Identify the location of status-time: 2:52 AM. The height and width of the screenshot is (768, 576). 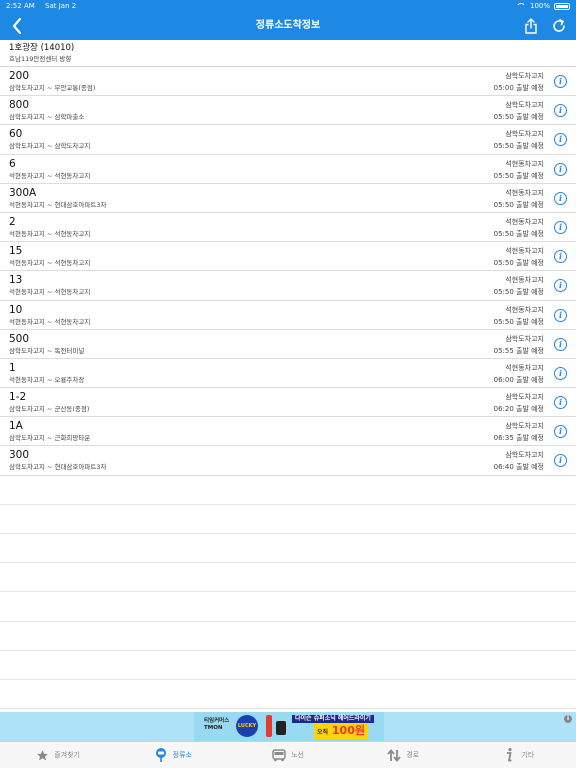
(20, 6).